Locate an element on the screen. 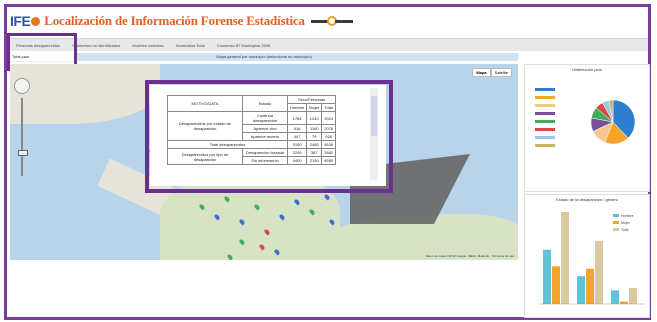 This screenshot has height=322, width=657. app-logo: IFE is located at coordinates (27, 21).